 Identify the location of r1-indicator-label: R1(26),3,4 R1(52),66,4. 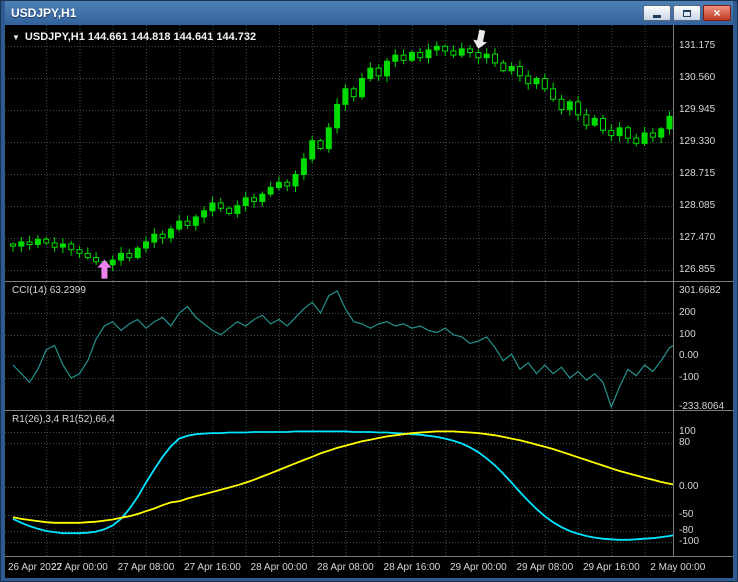
(63, 419).